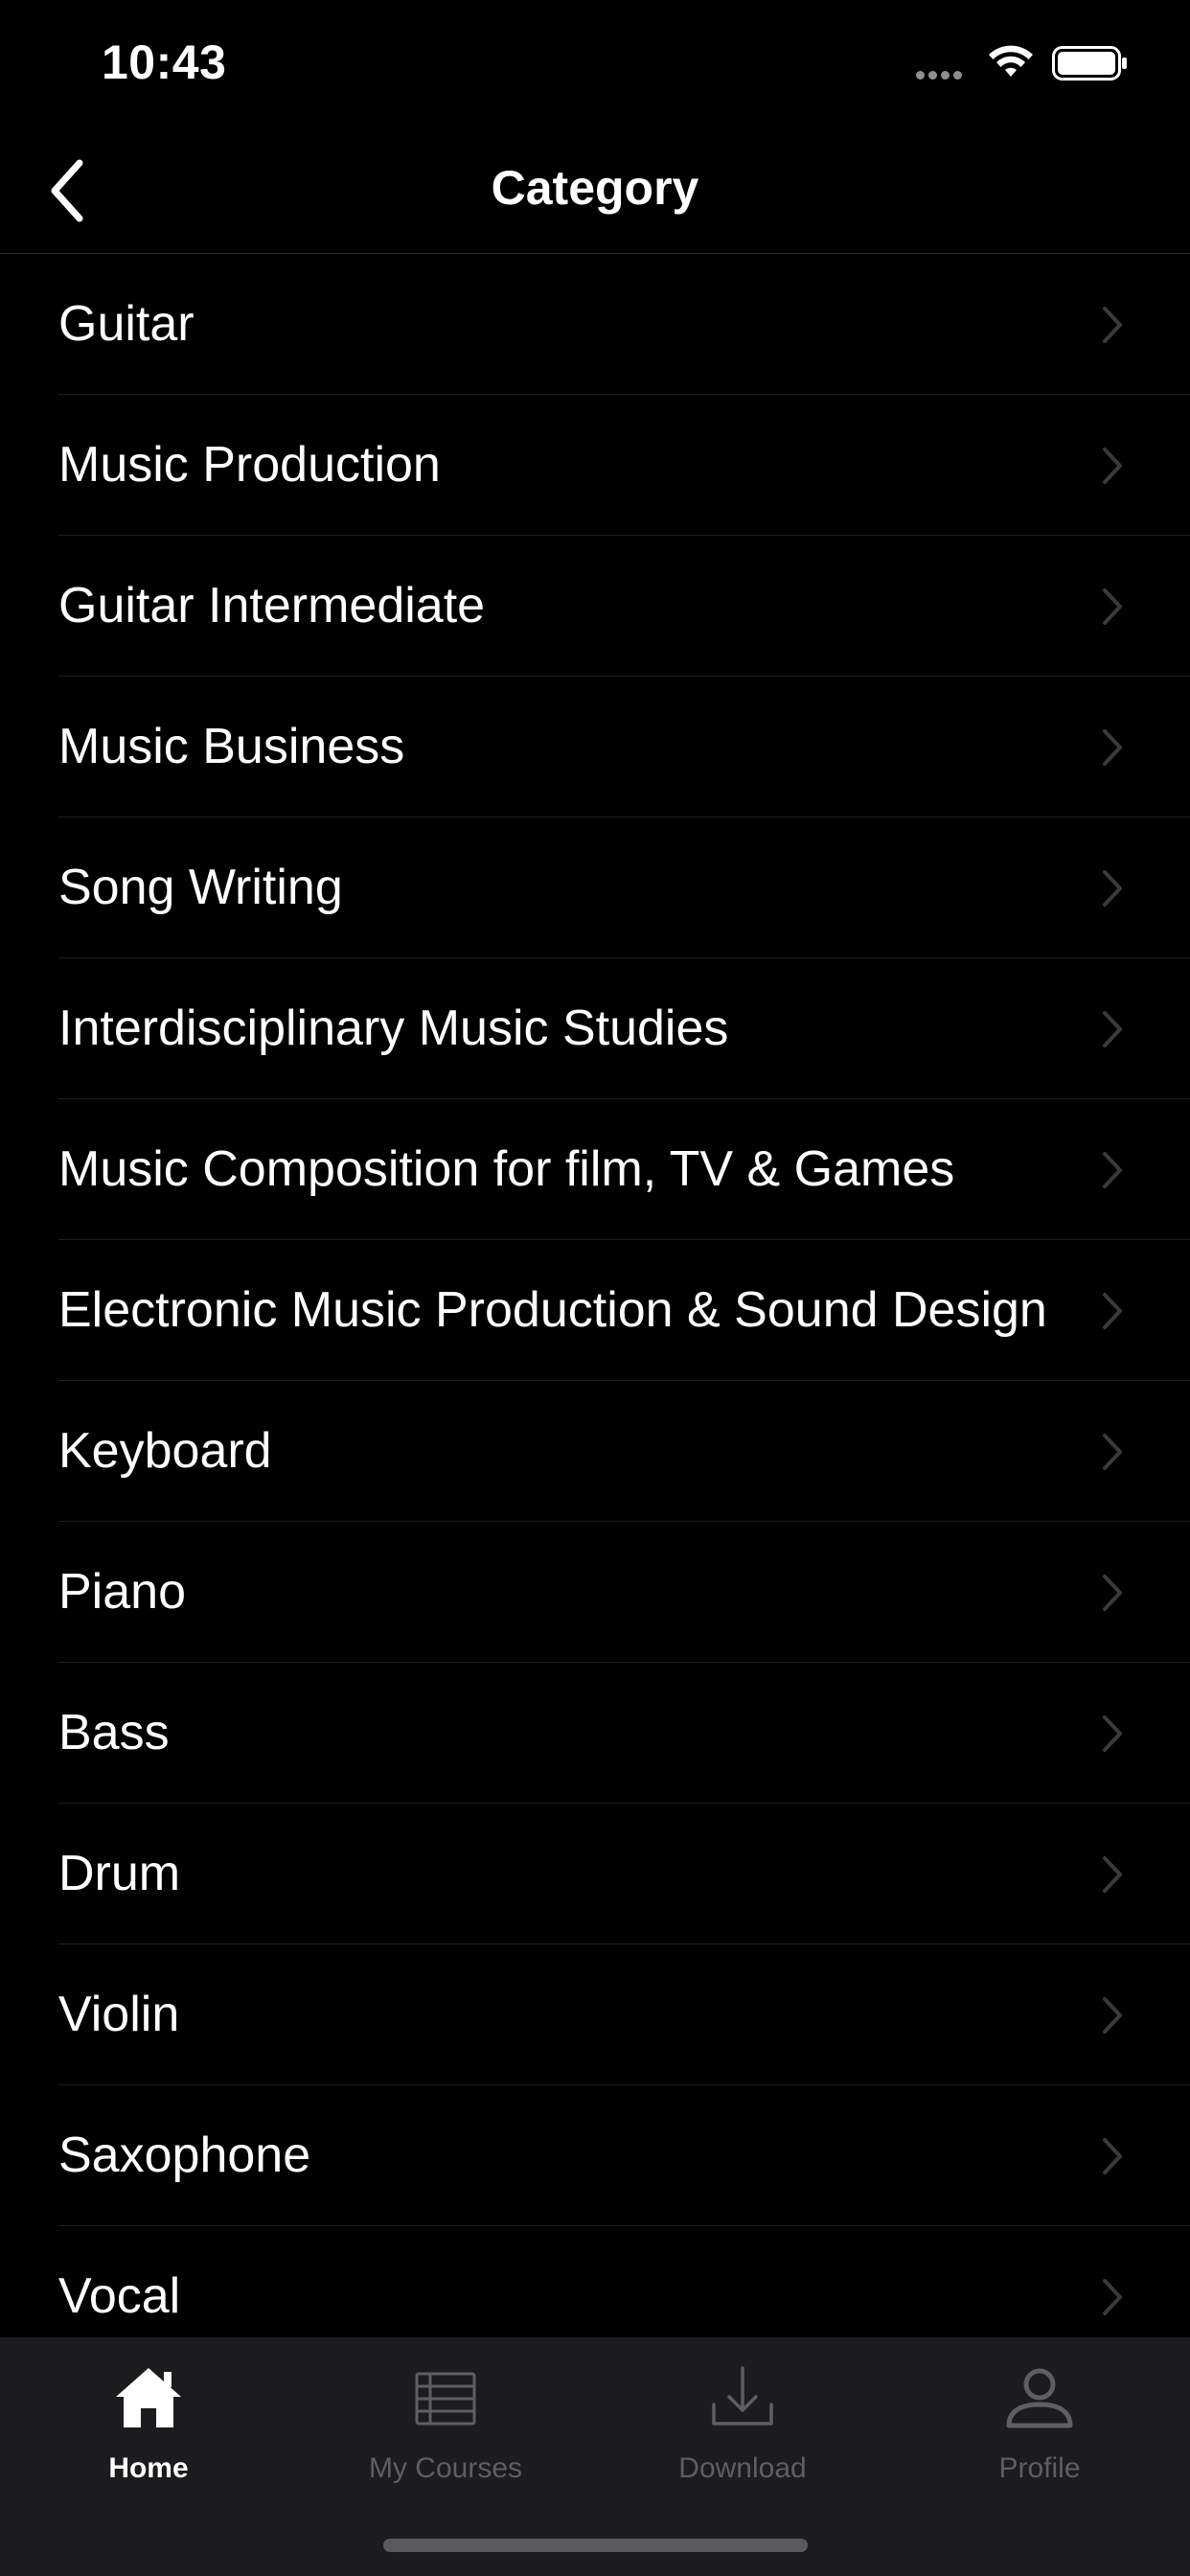  I want to click on page-title: Category, so click(595, 188).